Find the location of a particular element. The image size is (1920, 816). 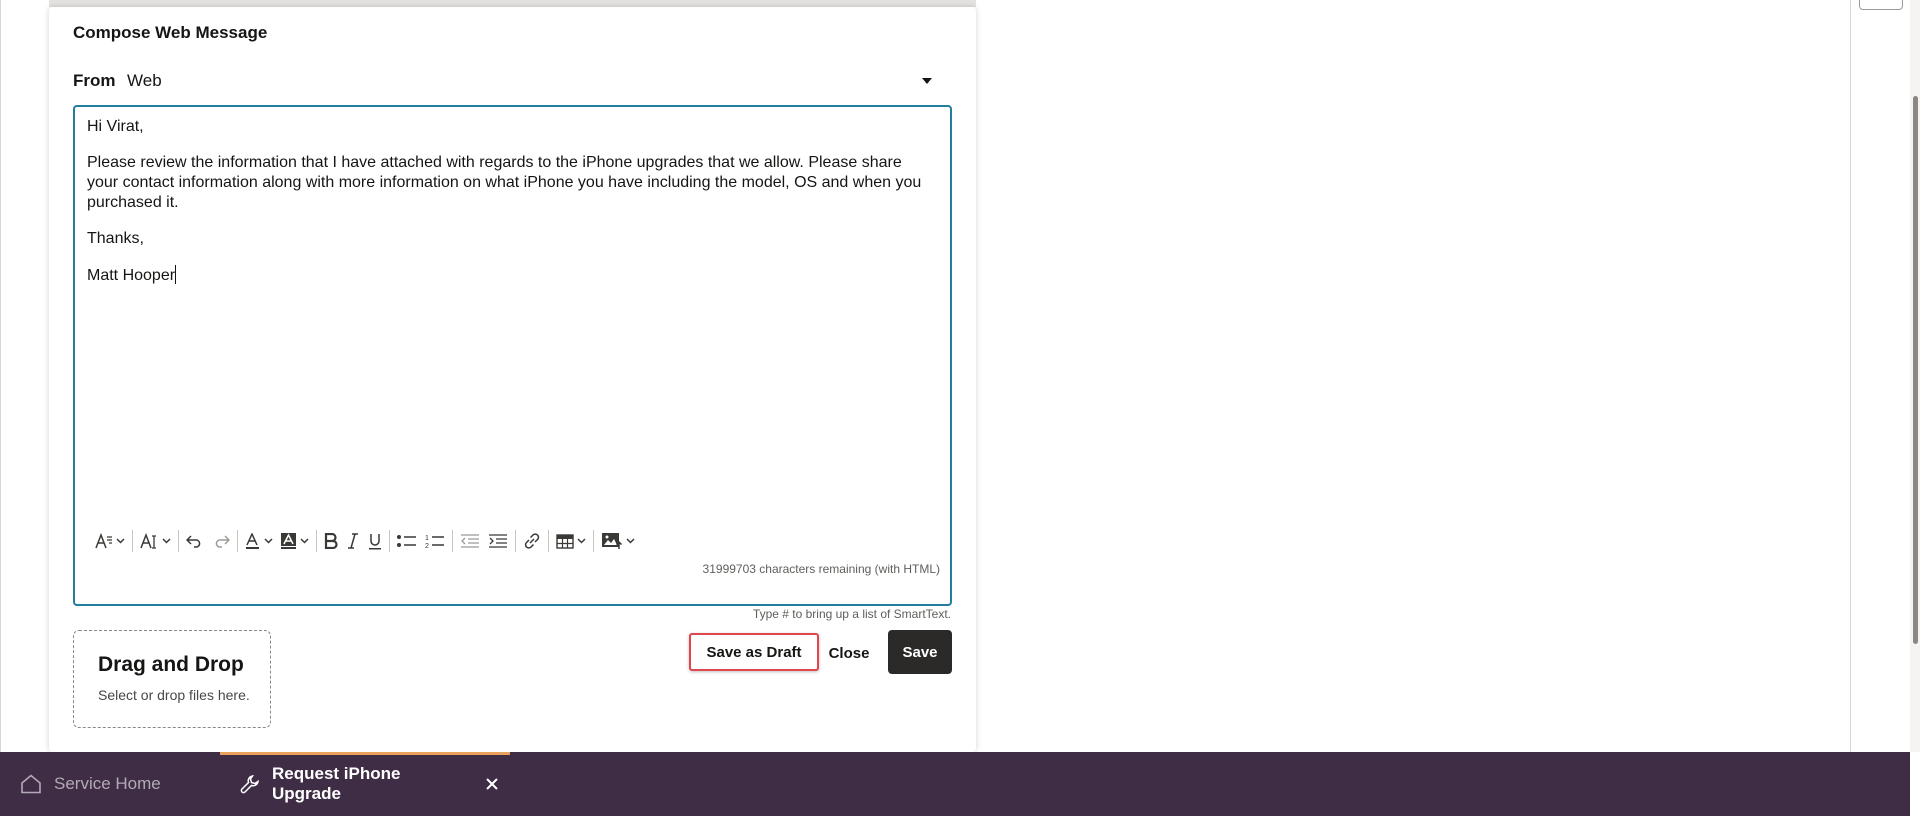

modal-top-edge is located at coordinates (512, 3).